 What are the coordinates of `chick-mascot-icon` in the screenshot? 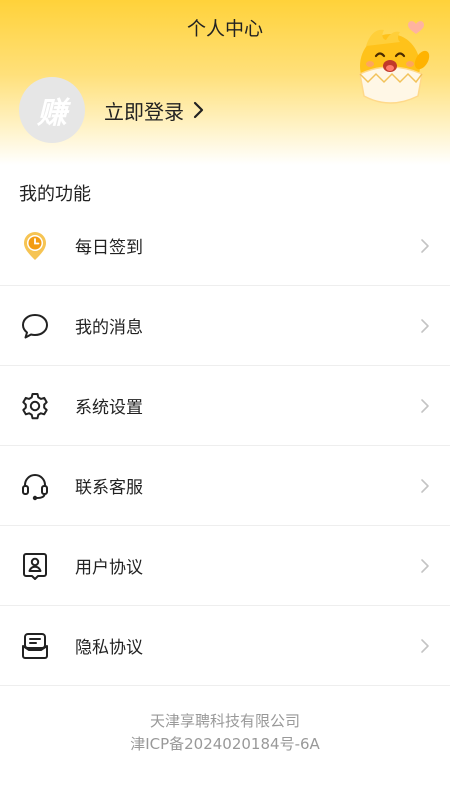 It's located at (395, 62).